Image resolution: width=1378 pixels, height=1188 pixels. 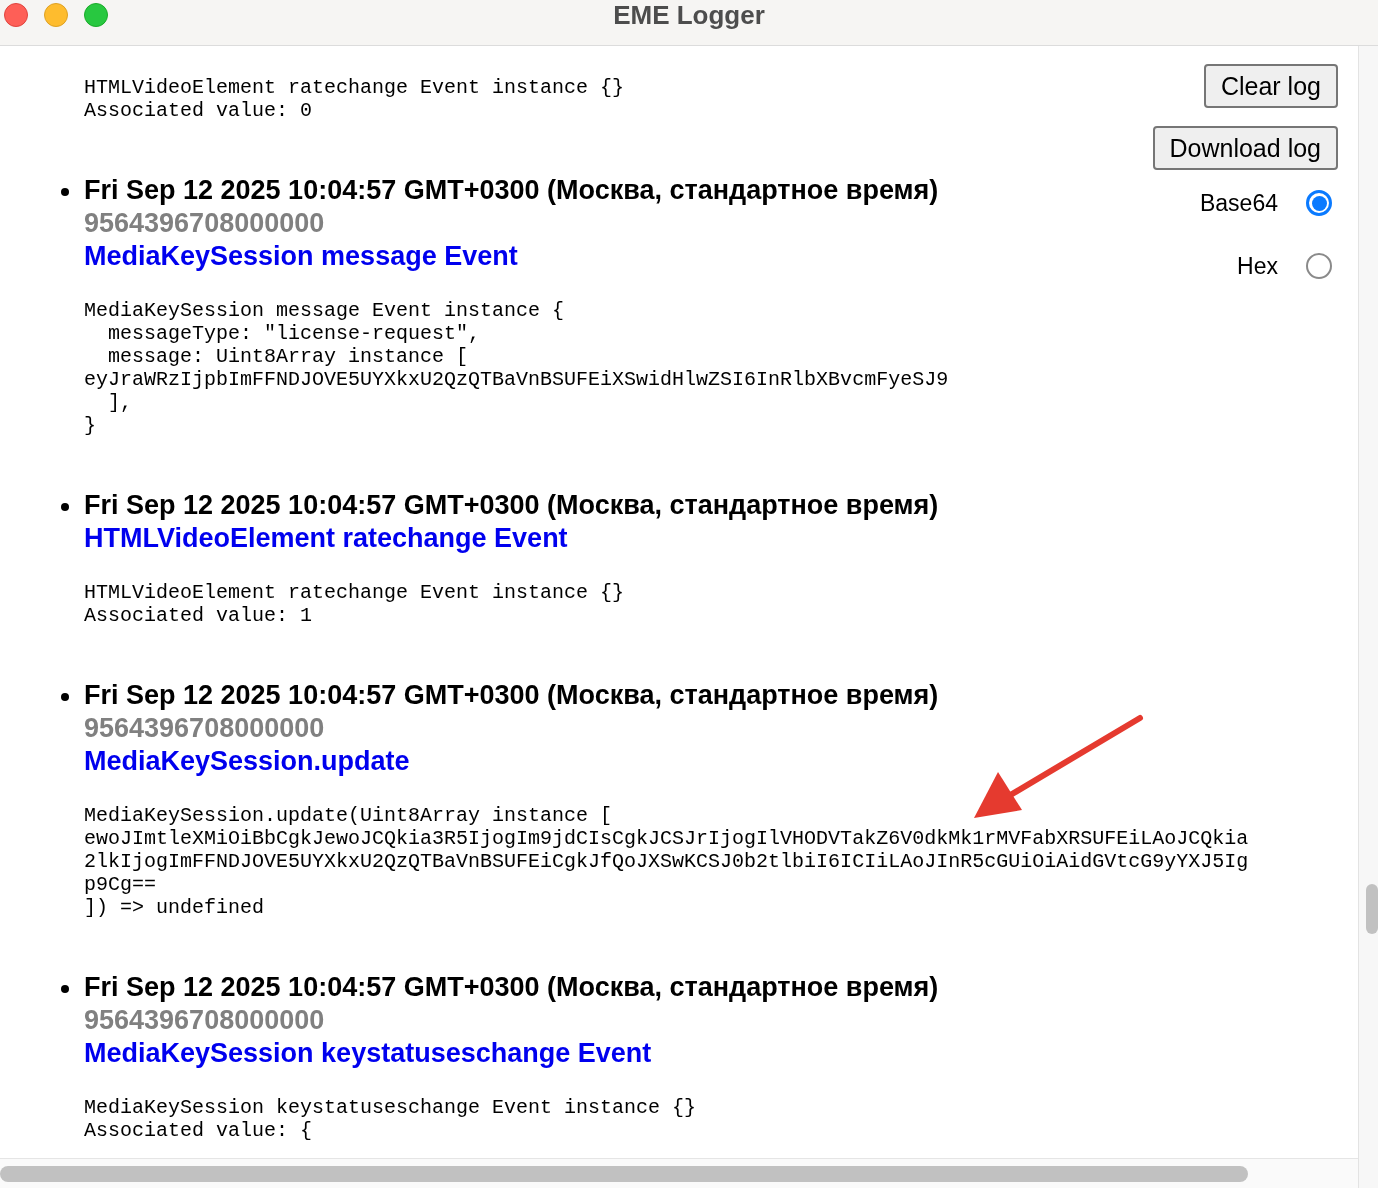 What do you see at coordinates (390, 1119) in the screenshot?
I see `event-details: MediaKeySession keystatuseschange Event instance {} Associated value: {` at bounding box center [390, 1119].